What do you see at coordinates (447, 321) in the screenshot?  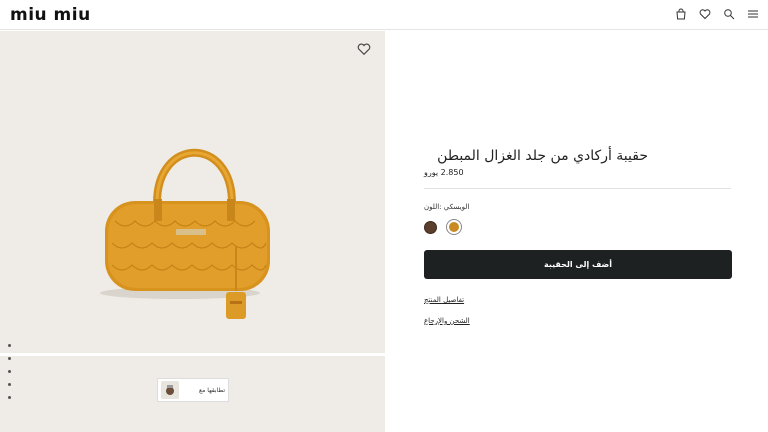 I see `shipping-returns-link: الشحن والإرجاع` at bounding box center [447, 321].